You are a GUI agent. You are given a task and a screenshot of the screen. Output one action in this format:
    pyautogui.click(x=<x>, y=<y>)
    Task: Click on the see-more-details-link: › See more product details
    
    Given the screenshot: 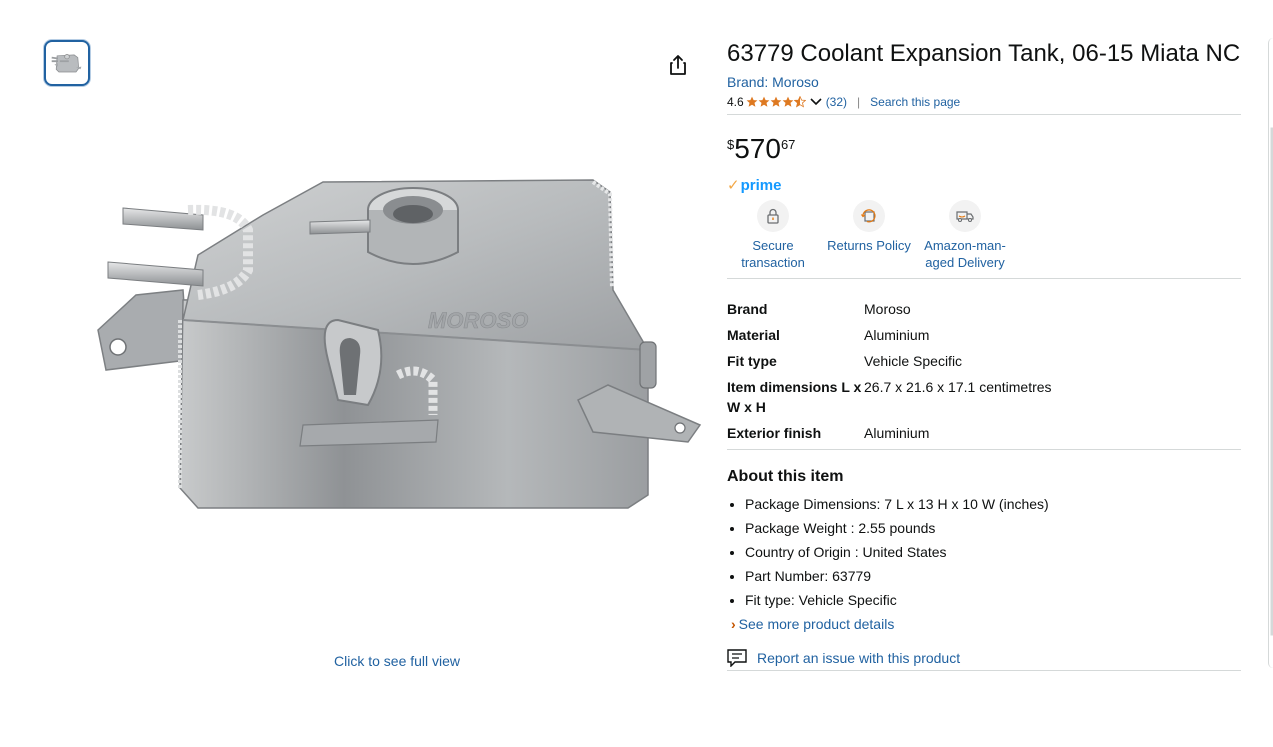 What is the action you would take?
    pyautogui.click(x=986, y=624)
    